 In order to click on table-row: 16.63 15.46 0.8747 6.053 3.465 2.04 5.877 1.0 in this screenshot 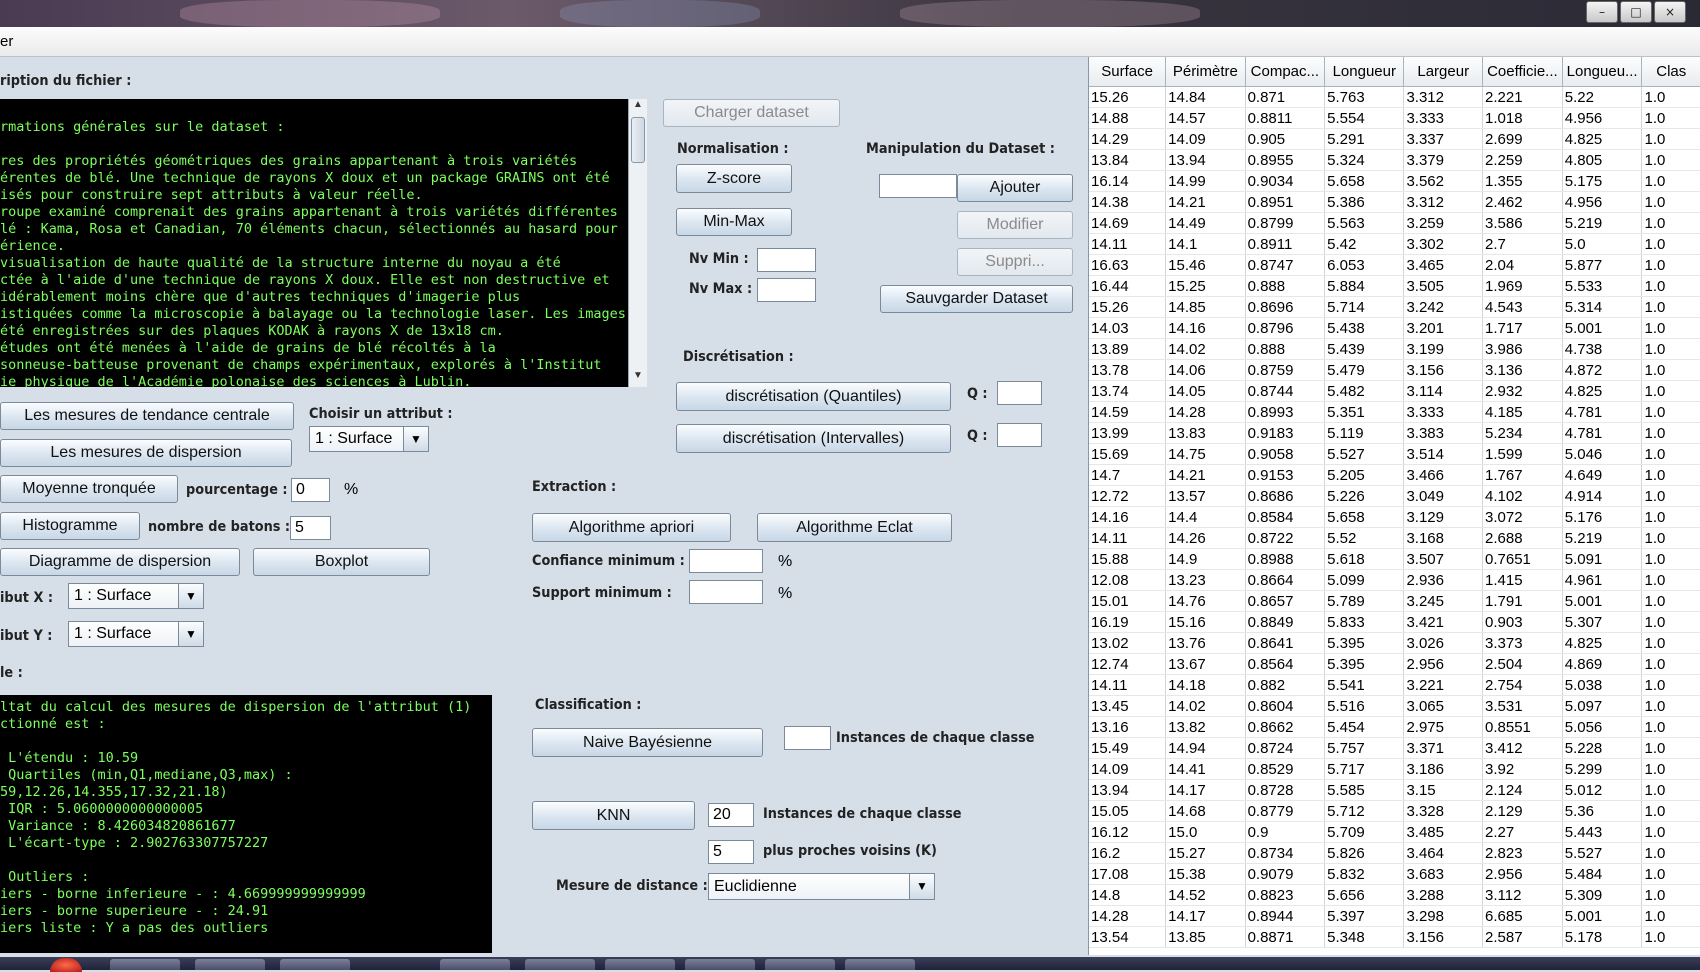, I will do `click(1394, 265)`.